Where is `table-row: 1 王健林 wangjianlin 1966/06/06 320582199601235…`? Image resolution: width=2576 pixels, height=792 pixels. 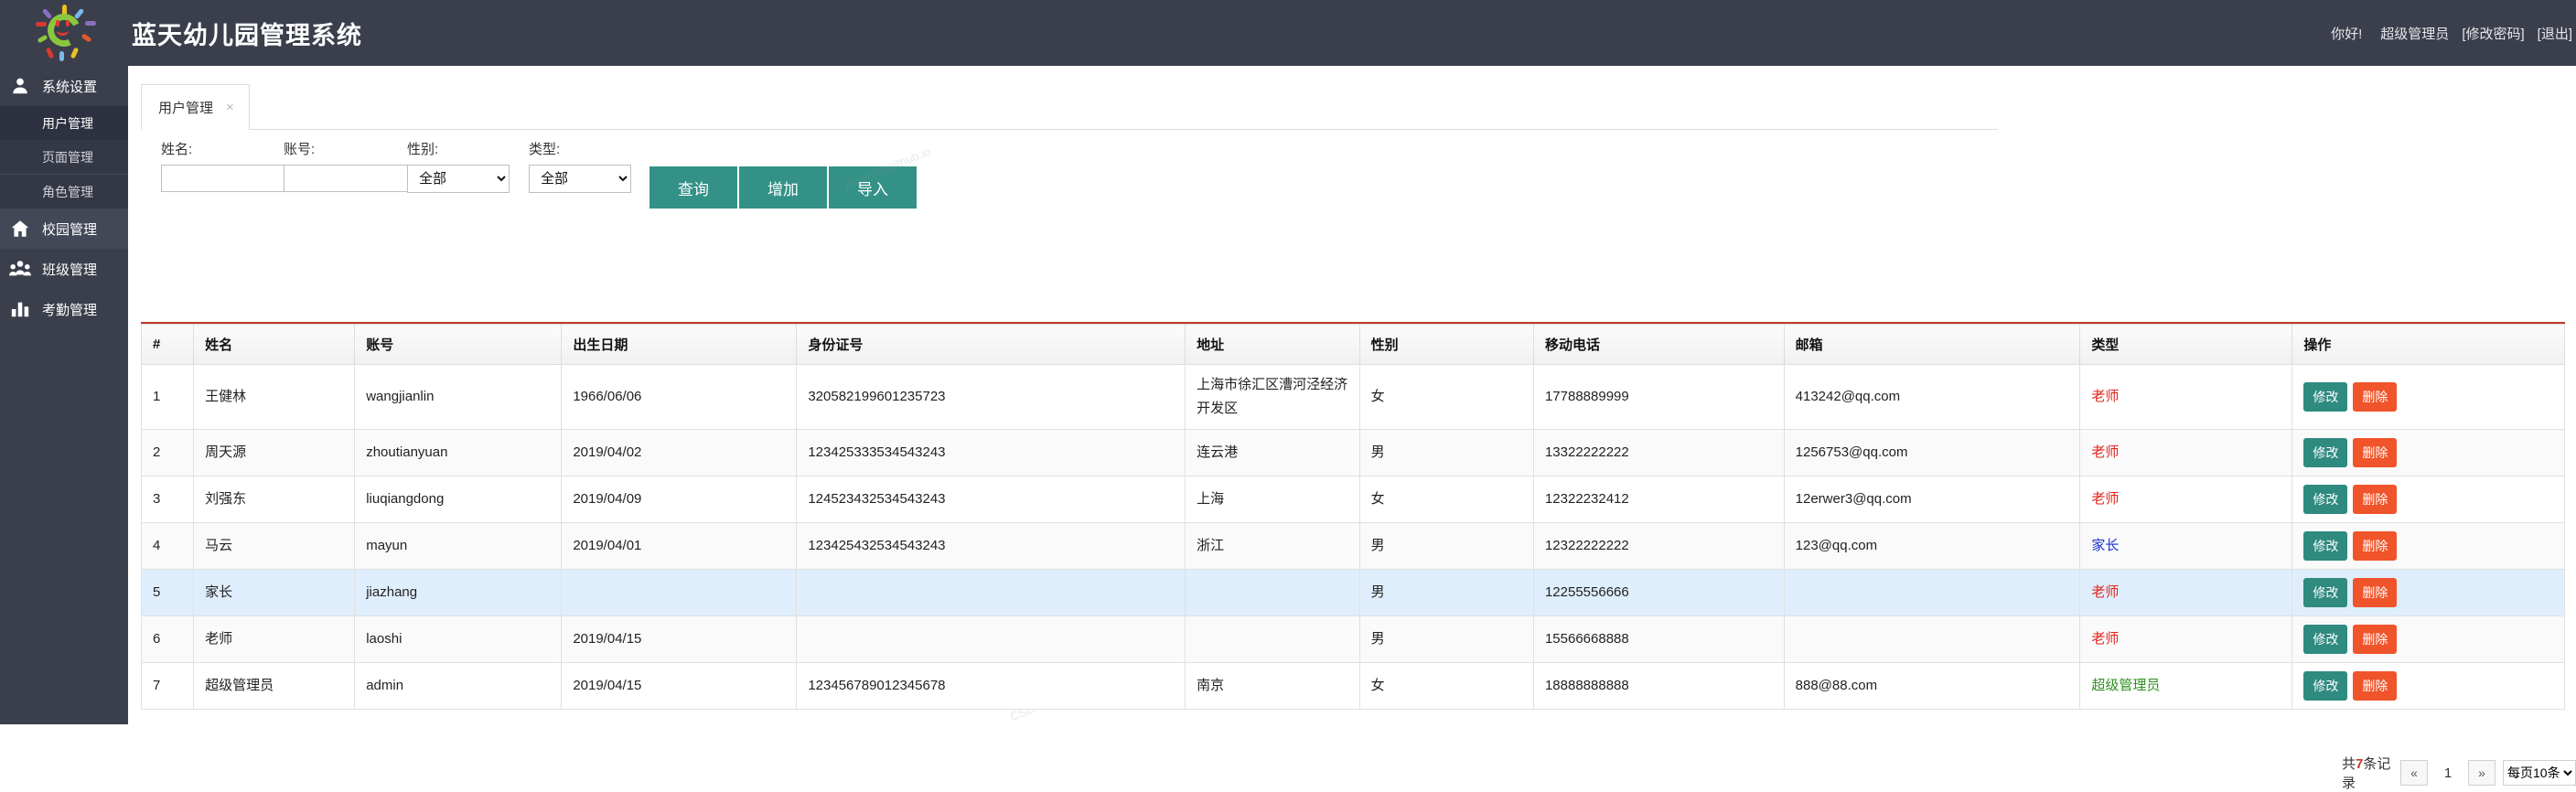
table-row: 1 王健林 wangjianlin 1966/06/06 320582199601235… is located at coordinates (1352, 397).